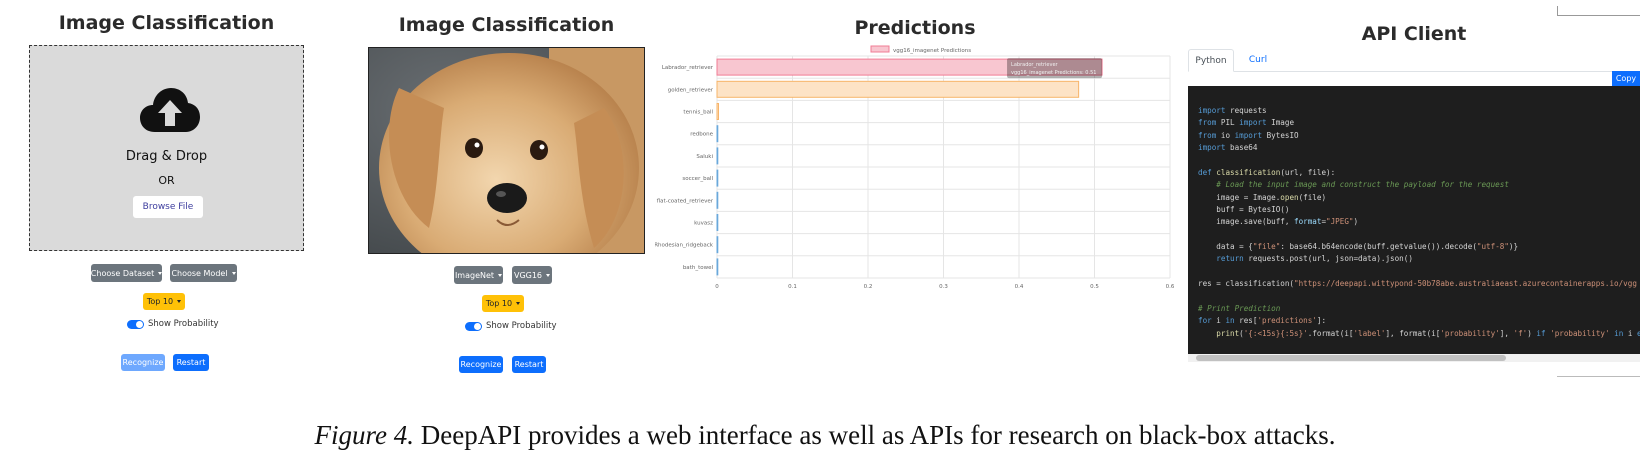 The image size is (1650, 463). I want to click on code-line: for i in res['predictions']:, so click(1262, 320).